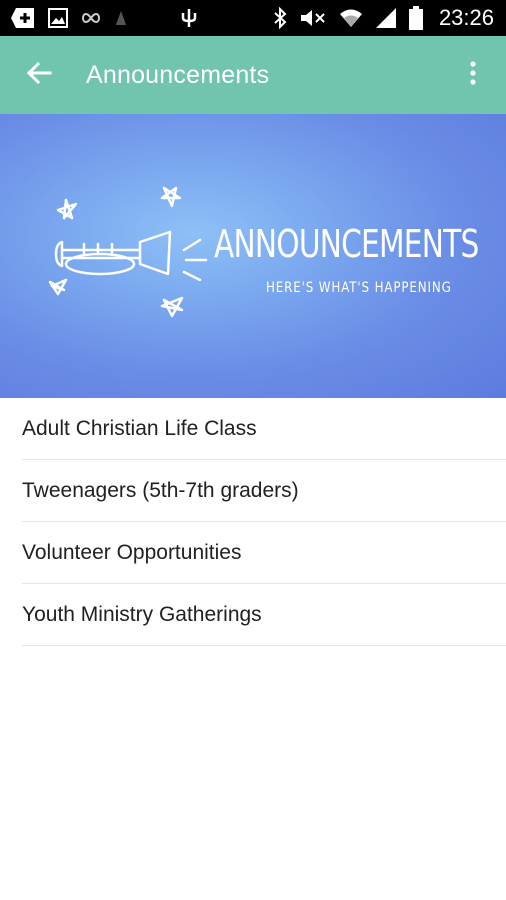 The width and height of the screenshot is (506, 900). Describe the element at coordinates (189, 18) in the screenshot. I see `usb-icon` at that location.